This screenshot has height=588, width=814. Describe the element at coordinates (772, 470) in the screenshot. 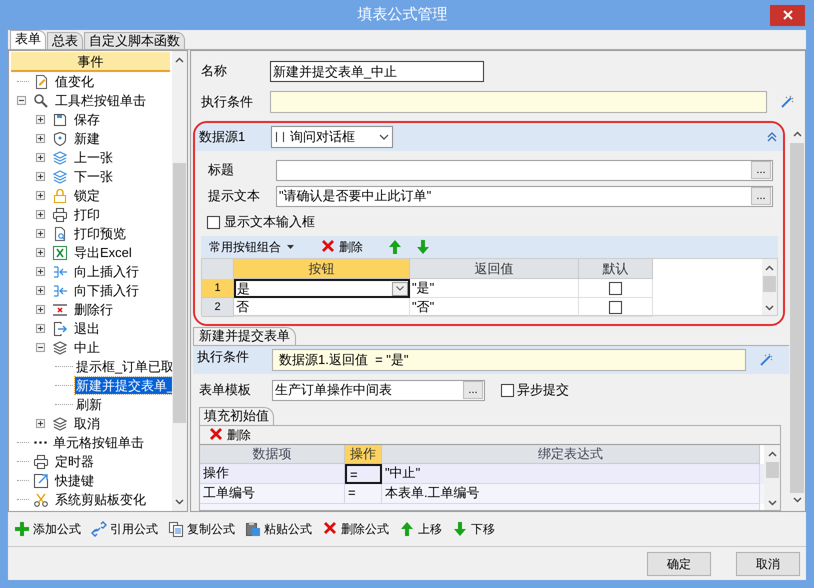

I see `scrollbar-thumb` at that location.